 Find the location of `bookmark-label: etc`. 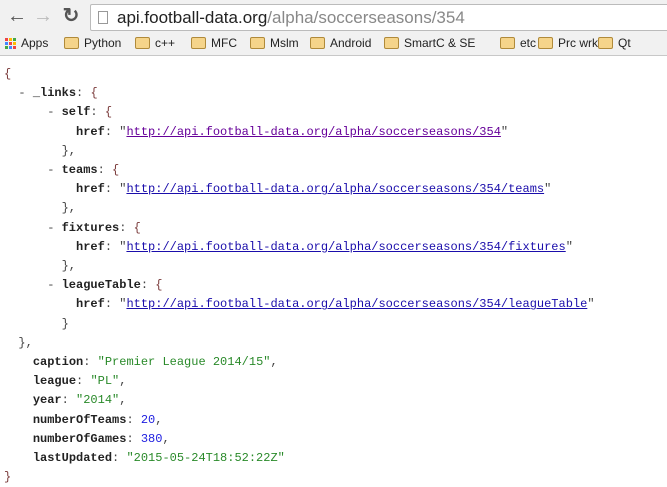

bookmark-label: etc is located at coordinates (528, 43).